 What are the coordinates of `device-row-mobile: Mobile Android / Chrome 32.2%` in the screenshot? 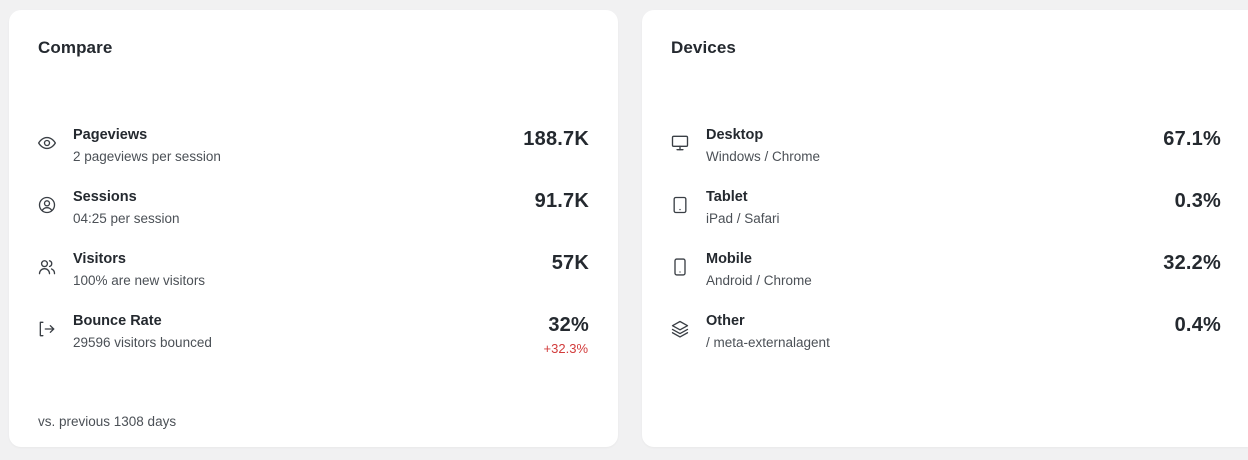 It's located at (945, 282).